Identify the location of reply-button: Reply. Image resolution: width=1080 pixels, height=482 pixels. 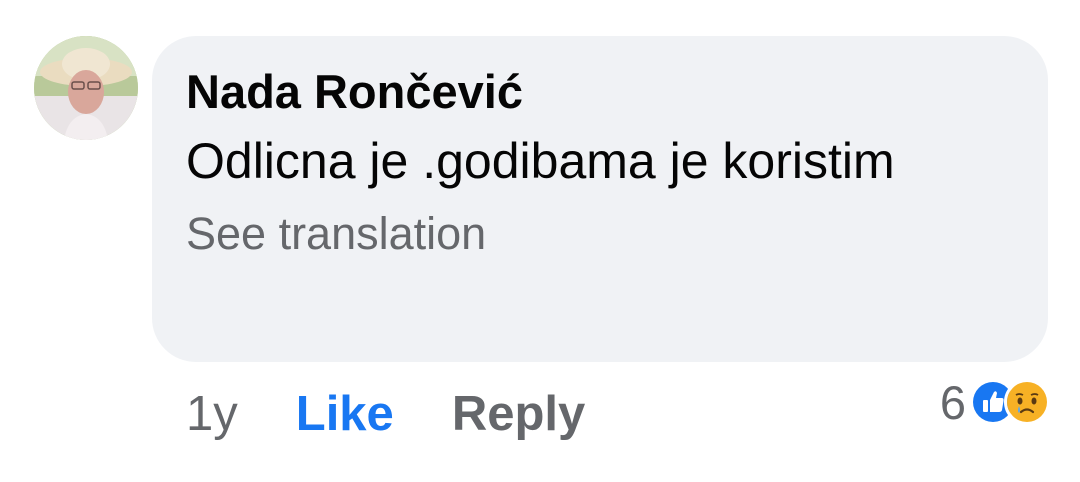
(518, 414).